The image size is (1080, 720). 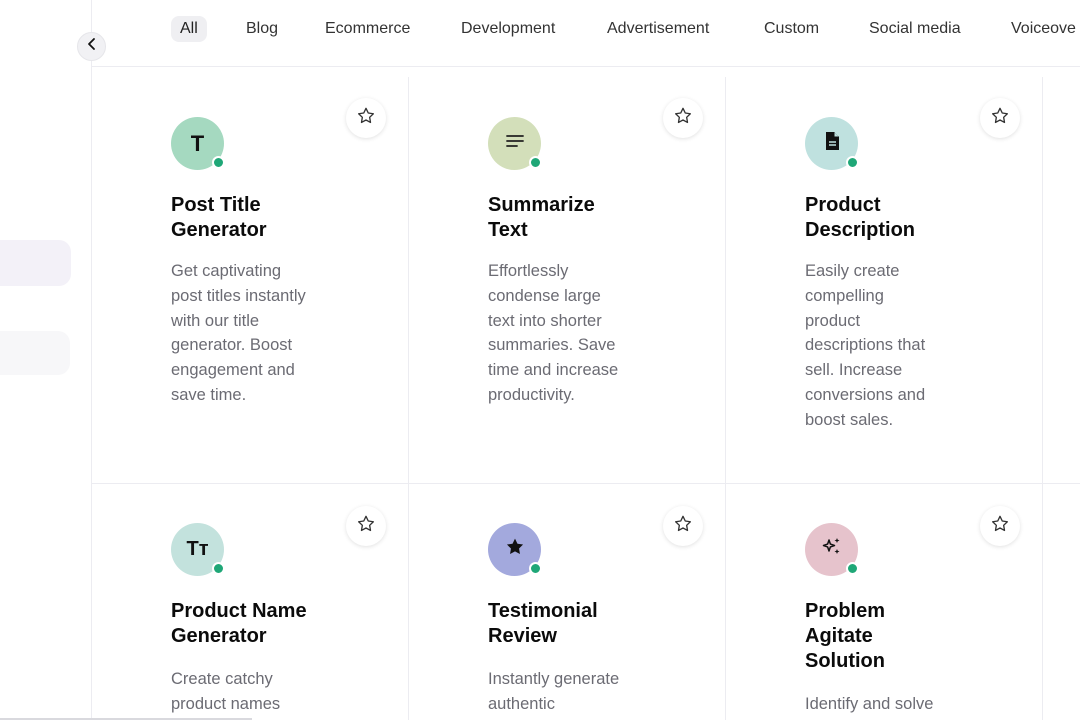 What do you see at coordinates (845, 636) in the screenshot?
I see `card-title: Problem Agitate Solution` at bounding box center [845, 636].